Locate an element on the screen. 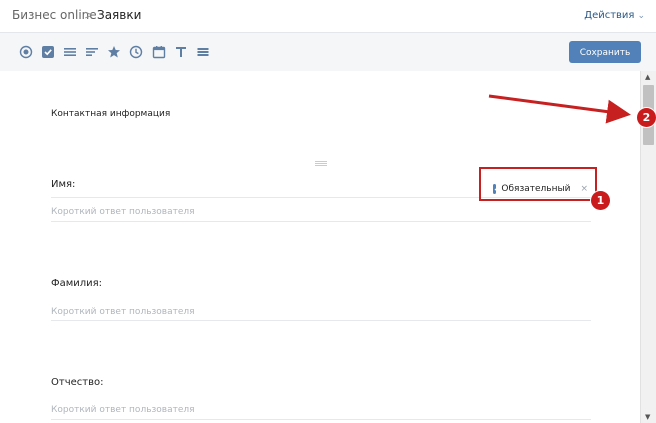 This screenshot has width=656, height=423. actions-label: Действия is located at coordinates (609, 15).